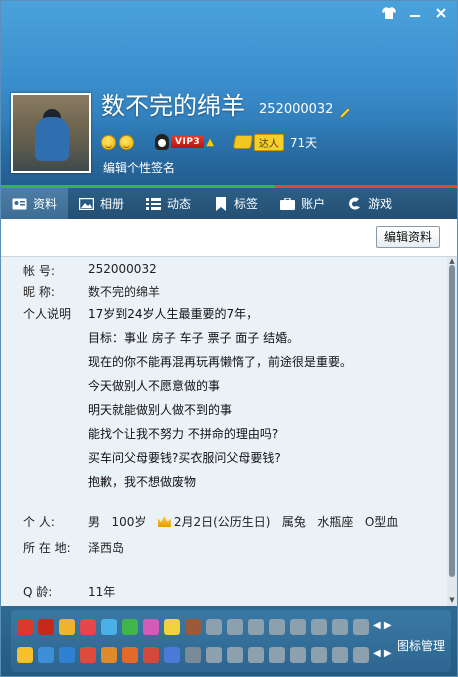  What do you see at coordinates (407, 237) in the screenshot?
I see `edit-profile-button: 编辑资料` at bounding box center [407, 237].